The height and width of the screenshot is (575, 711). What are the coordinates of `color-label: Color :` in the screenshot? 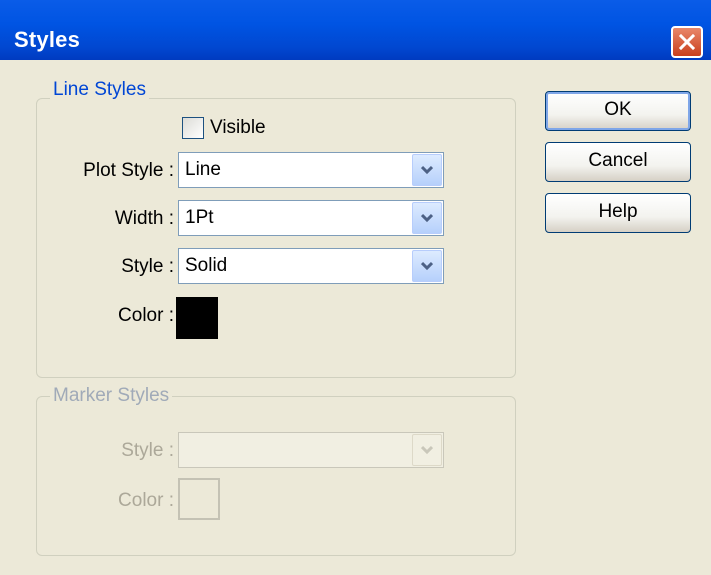 It's located at (146, 315).